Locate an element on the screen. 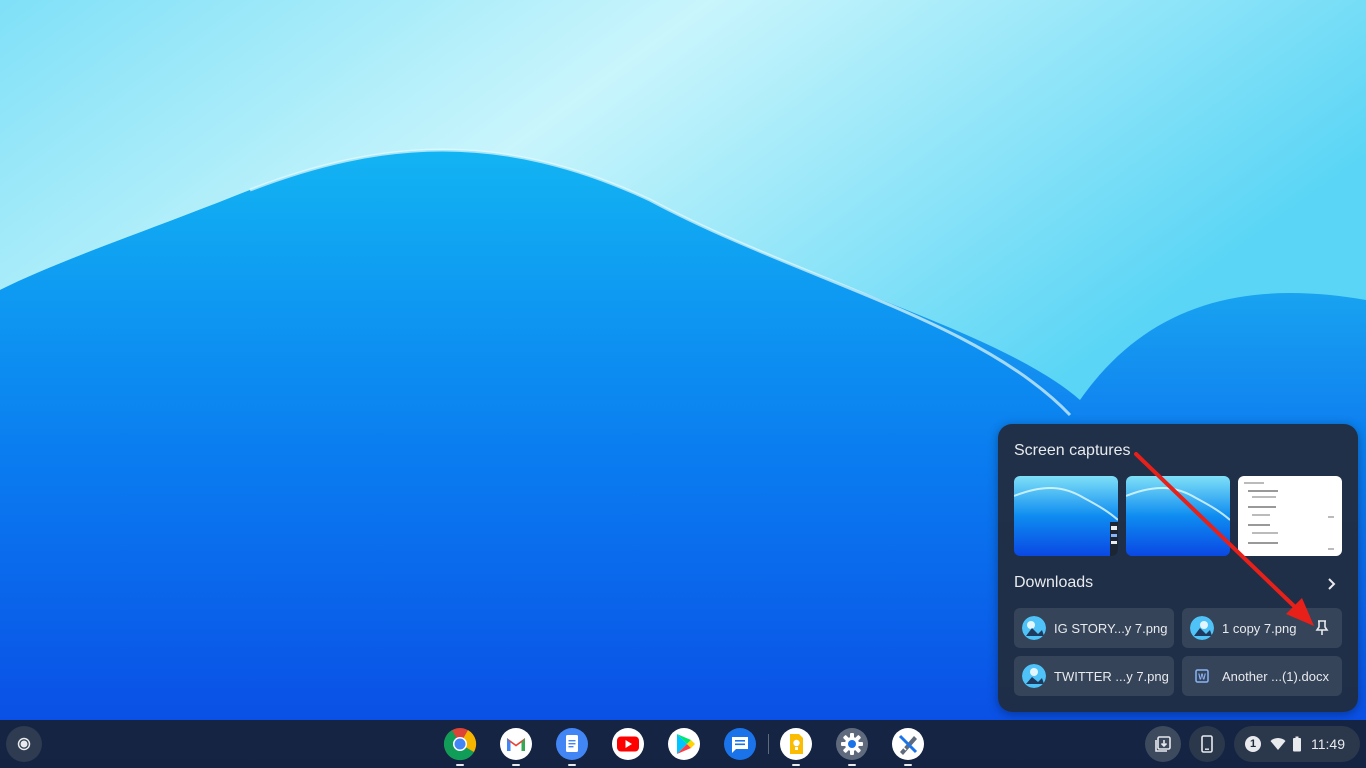  download-item-label: TWITTER ...y 7.png is located at coordinates (1111, 676).